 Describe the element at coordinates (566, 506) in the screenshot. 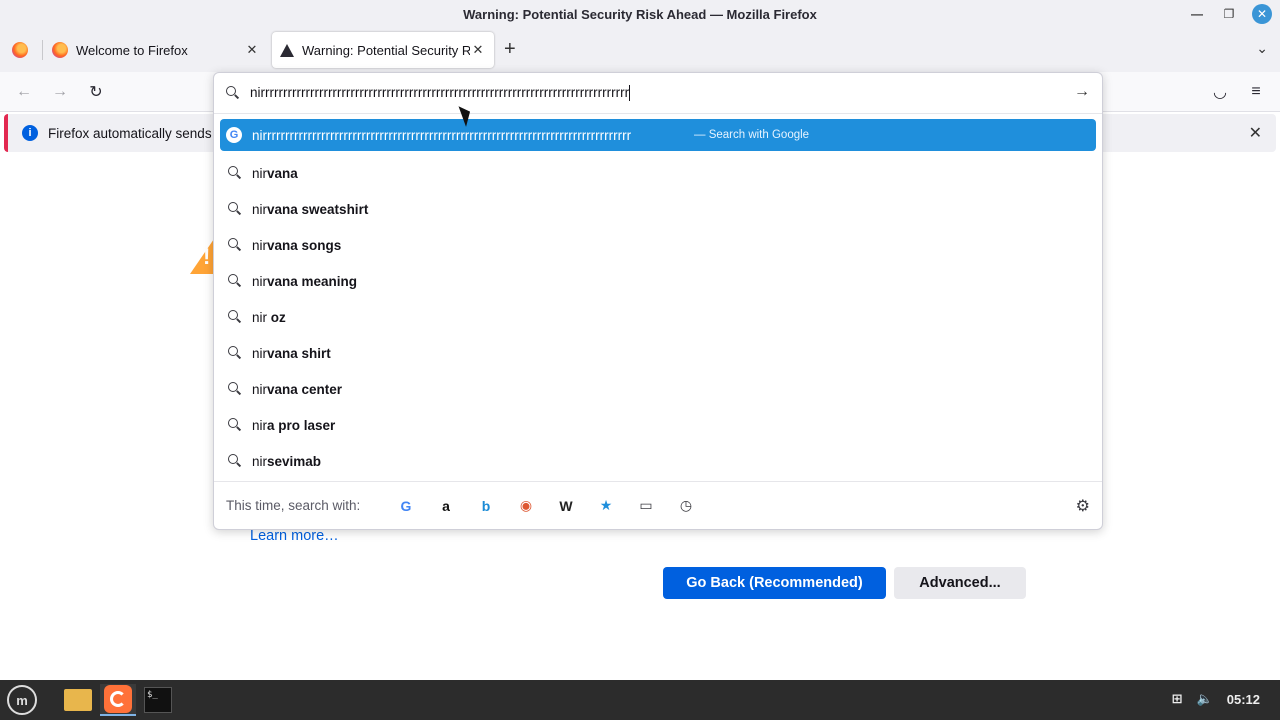

I see `wikipedia-icon: W` at that location.